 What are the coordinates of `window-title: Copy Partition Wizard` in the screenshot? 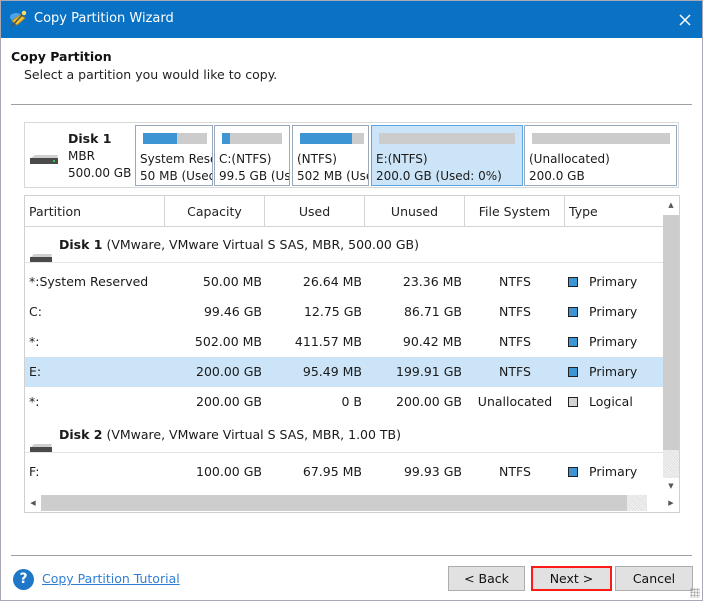 It's located at (104, 18).